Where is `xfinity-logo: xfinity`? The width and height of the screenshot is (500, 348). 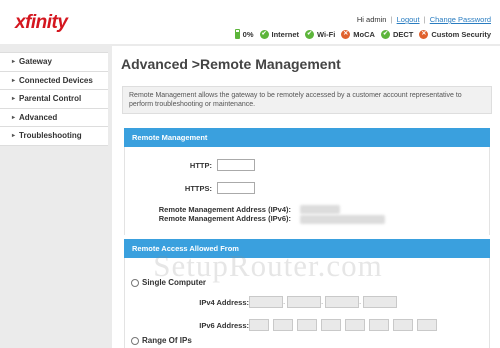 xfinity-logo: xfinity is located at coordinates (41, 23).